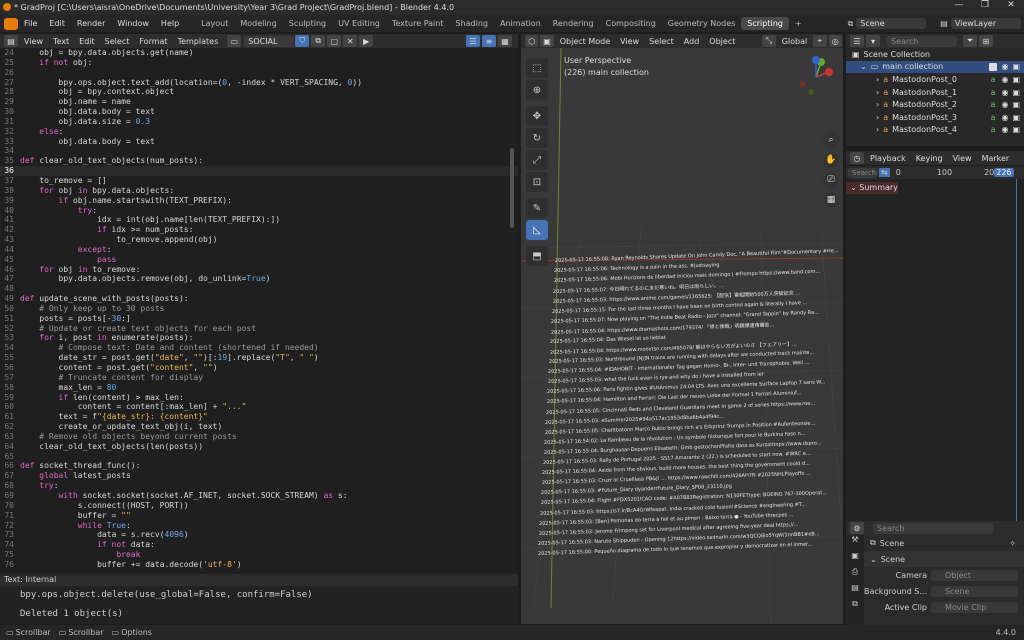 Image resolution: width=1024 pixels, height=640 pixels. I want to click on menu-playback: Playback, so click(888, 158).